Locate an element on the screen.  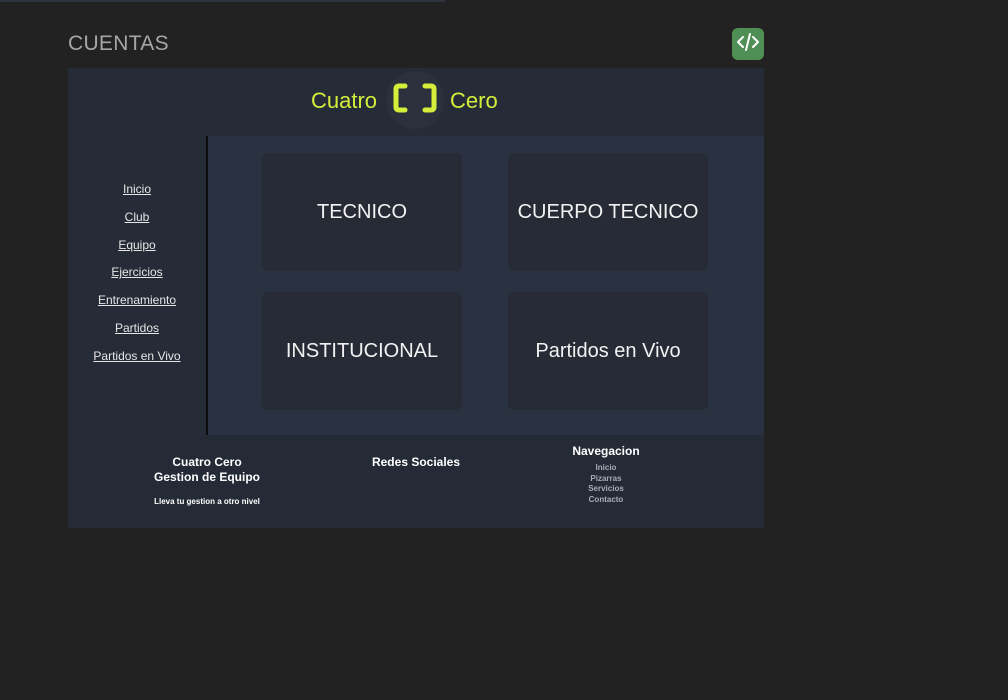
sidebar-item-club: Club is located at coordinates (137, 222).